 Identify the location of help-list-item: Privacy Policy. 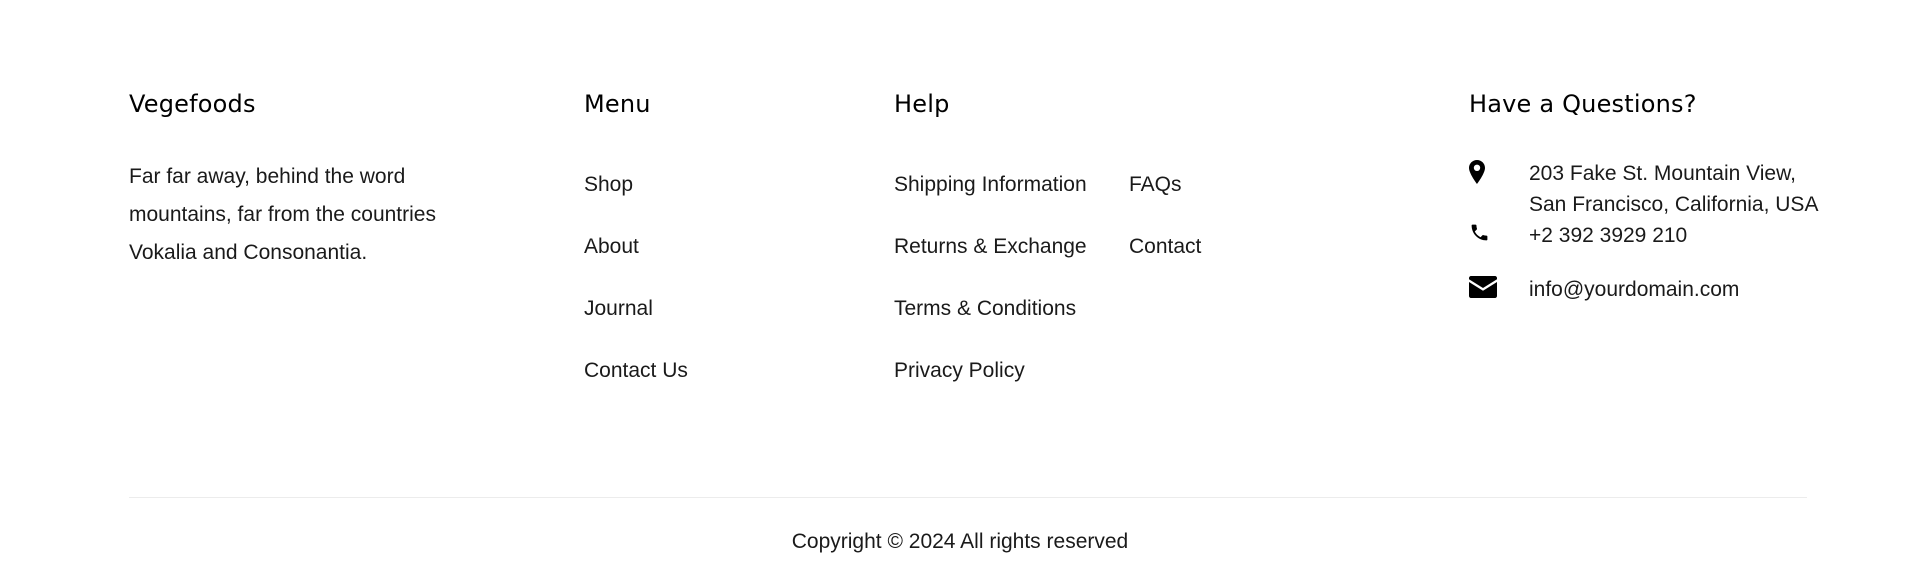
(1011, 389).